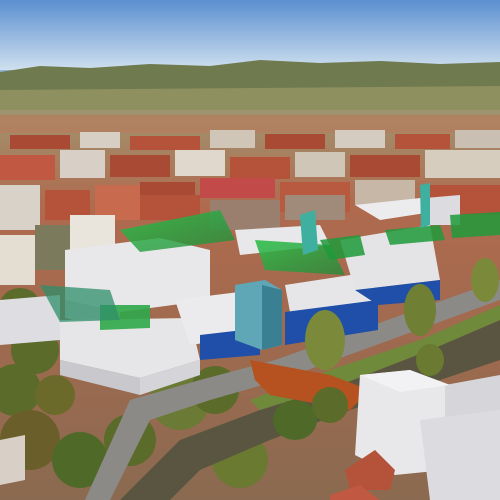 The width and height of the screenshot is (500, 500). What do you see at coordinates (250, 35) in the screenshot?
I see `sky` at bounding box center [250, 35].